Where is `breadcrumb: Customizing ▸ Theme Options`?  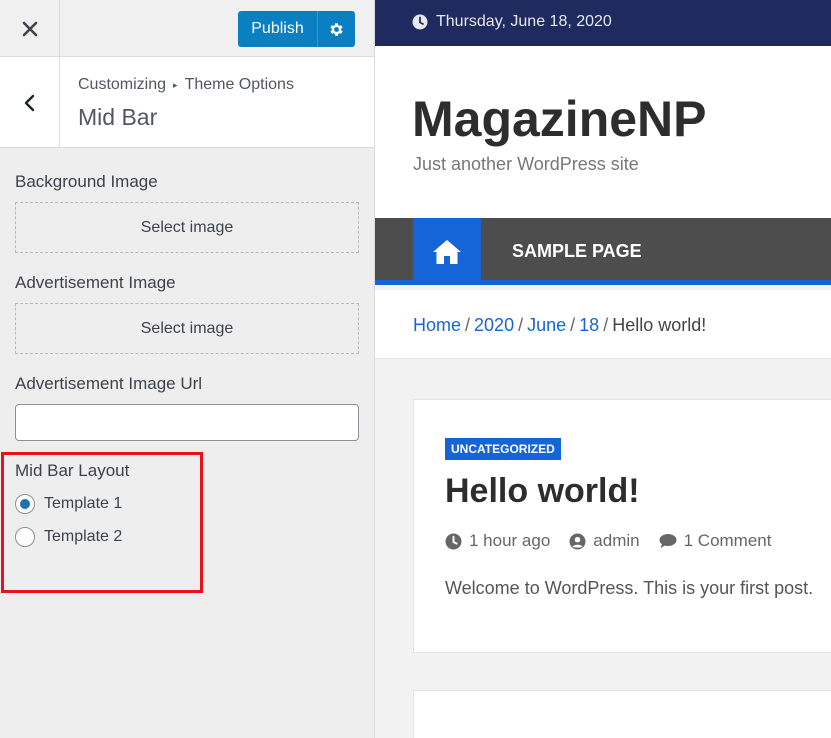 breadcrumb: Customizing ▸ Theme Options is located at coordinates (186, 85).